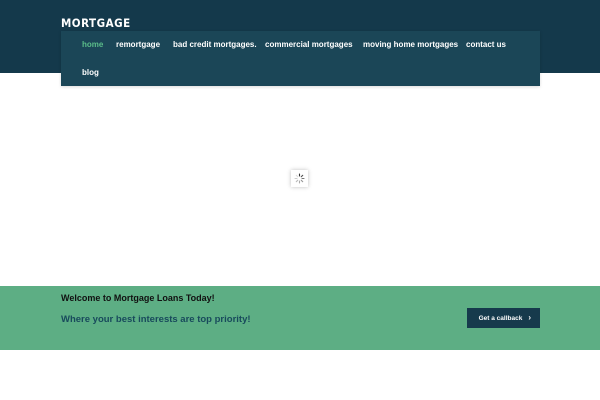 The height and width of the screenshot is (400, 600). Describe the element at coordinates (138, 44) in the screenshot. I see `nav-item-remortgage: remortgage` at that location.